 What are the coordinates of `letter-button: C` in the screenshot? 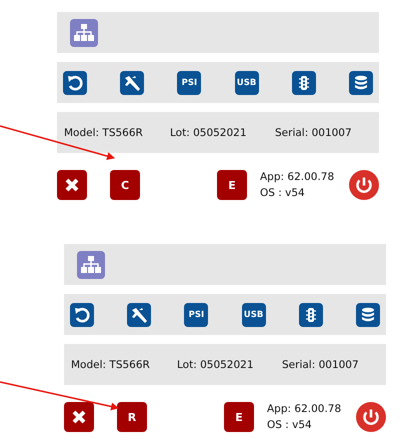 It's located at (125, 185).